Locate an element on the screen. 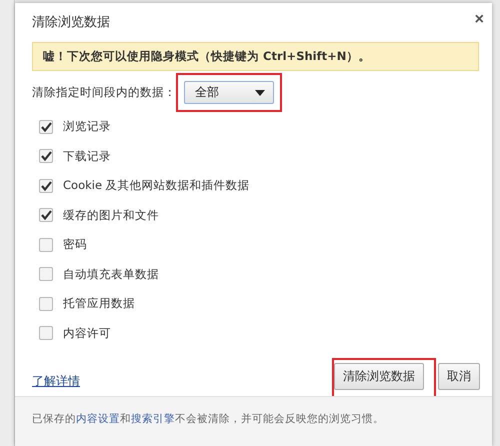 The width and height of the screenshot is (500, 446). dialog-title: 清除浏览数据 is located at coordinates (71, 22).